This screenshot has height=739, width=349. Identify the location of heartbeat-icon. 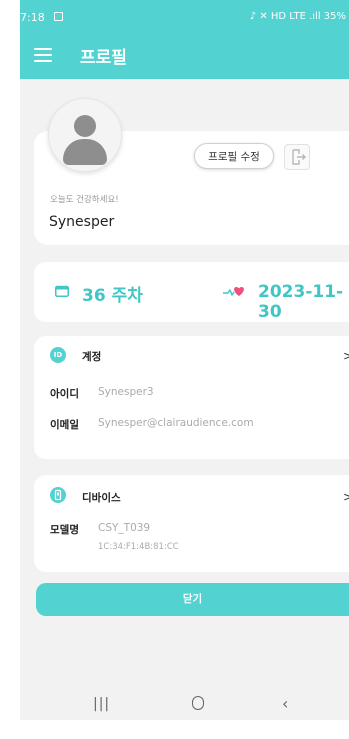
(233, 291).